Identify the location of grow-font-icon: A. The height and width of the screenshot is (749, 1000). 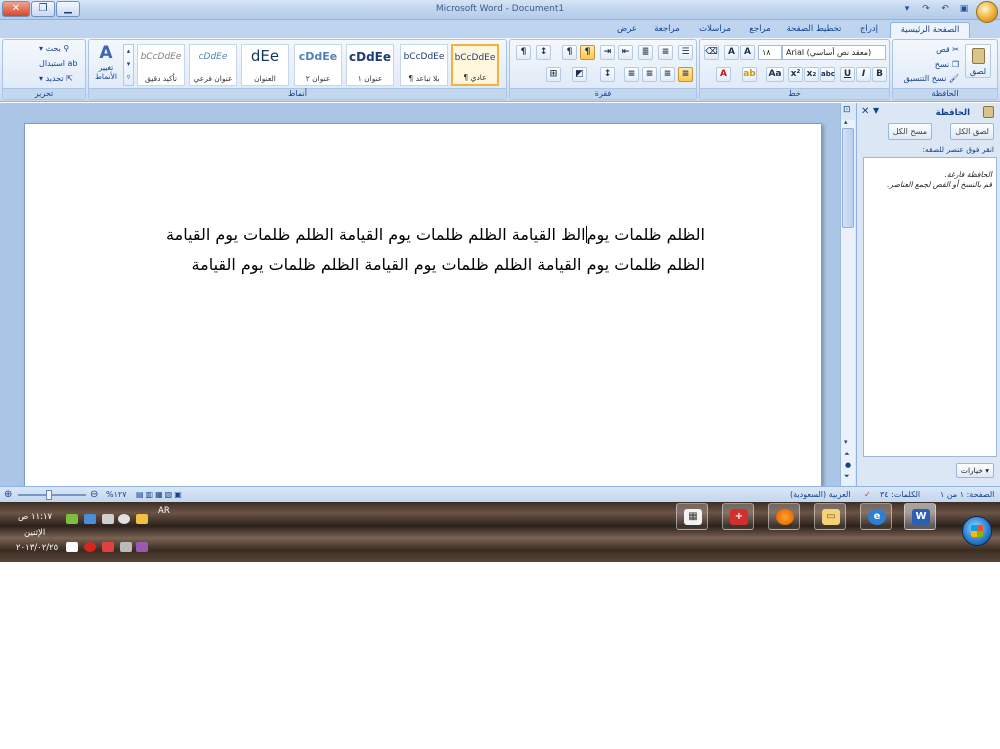
(747, 52).